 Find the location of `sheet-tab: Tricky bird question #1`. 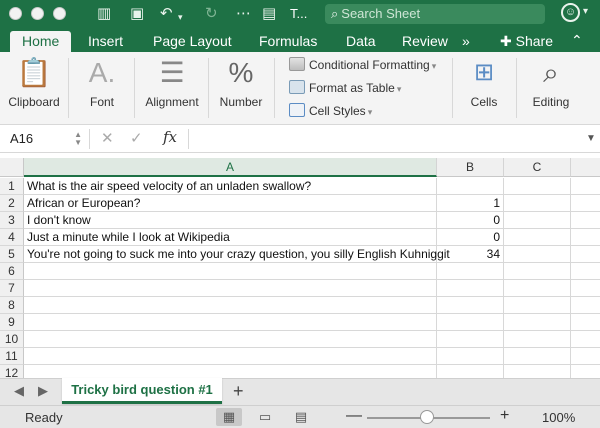

sheet-tab: Tricky bird question #1 is located at coordinates (142, 391).